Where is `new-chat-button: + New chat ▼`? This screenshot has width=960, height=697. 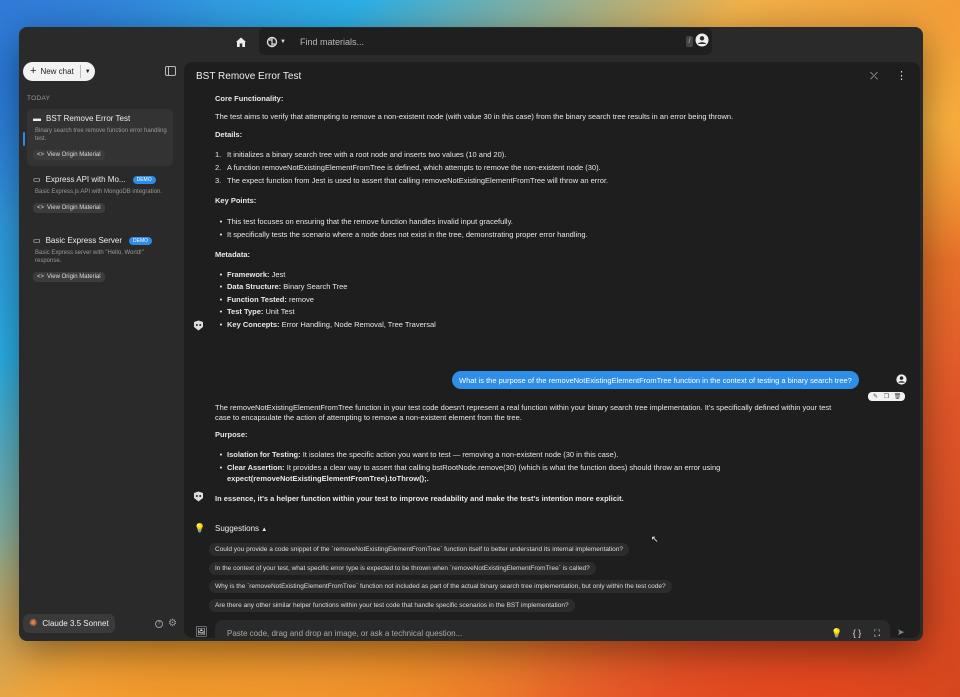 new-chat-button: + New chat ▼ is located at coordinates (59, 71).